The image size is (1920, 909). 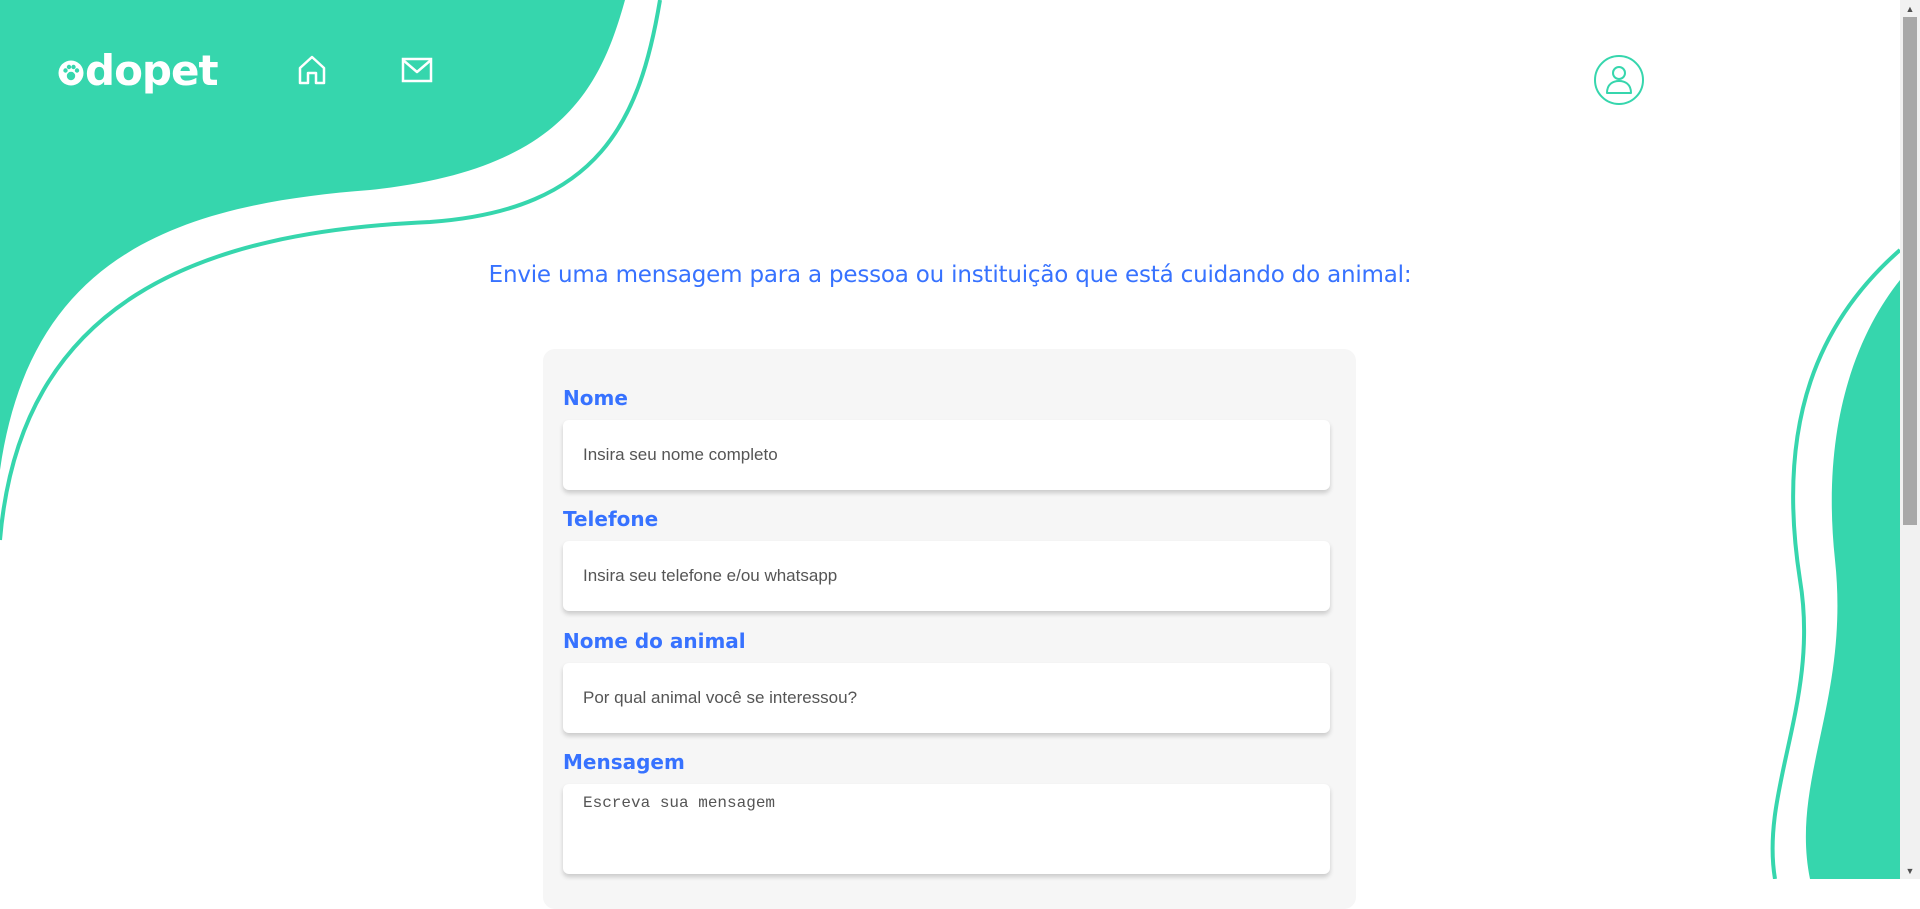 I want to click on messages-link, so click(x=417, y=70).